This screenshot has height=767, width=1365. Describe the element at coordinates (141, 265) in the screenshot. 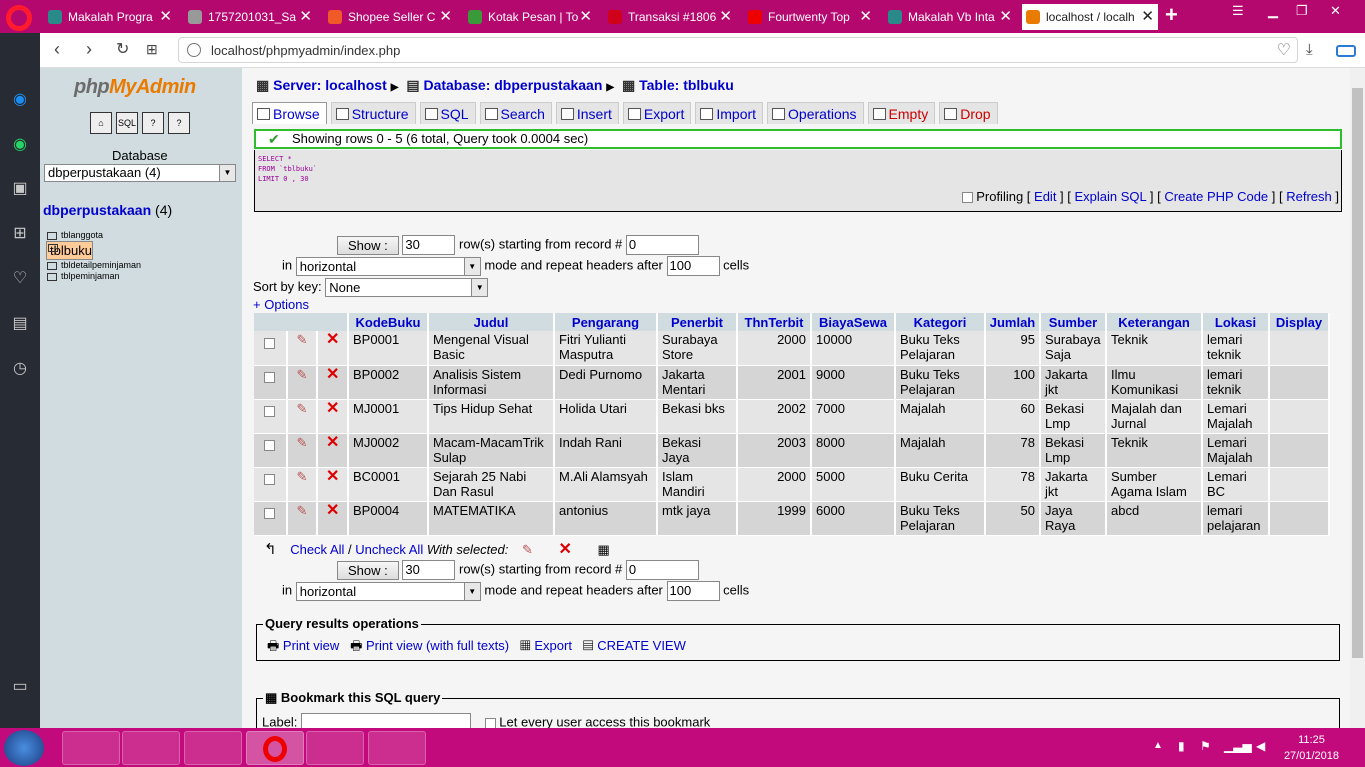

I see `table-item: tbldetailpeminjaman` at that location.